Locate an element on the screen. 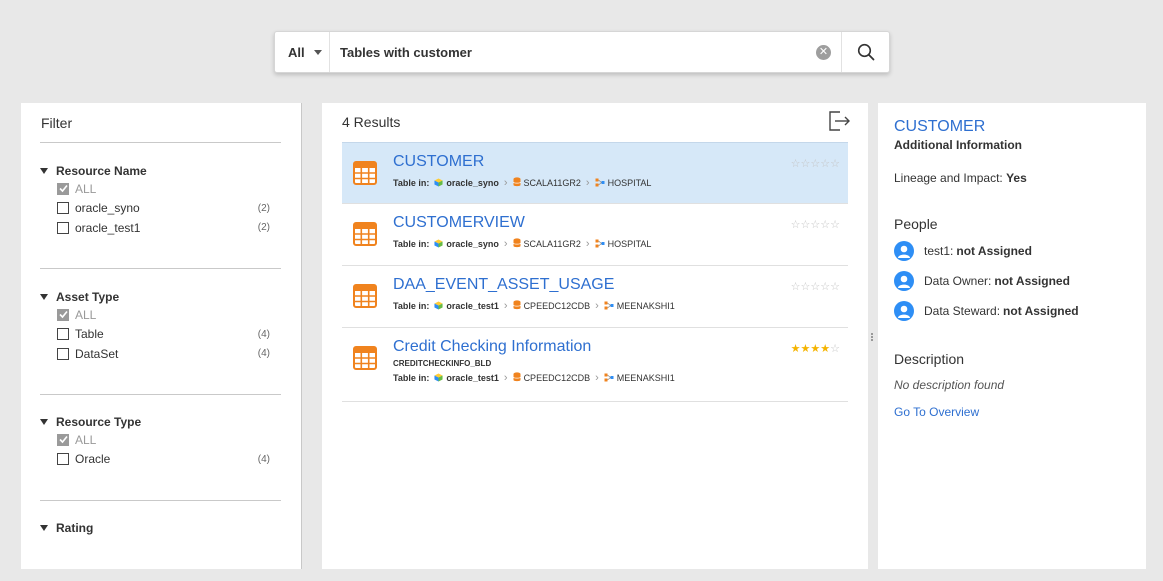  filter-group-toggle: Resource Type is located at coordinates (155, 422).